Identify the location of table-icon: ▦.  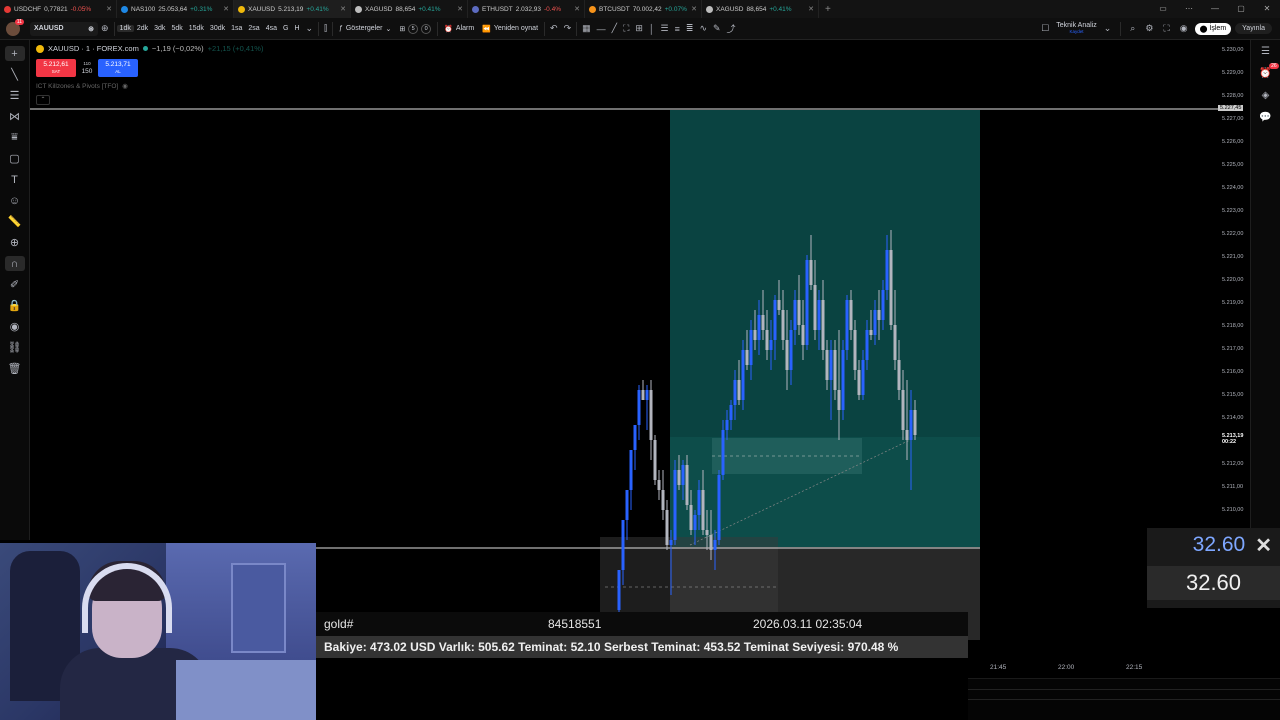
(586, 28).